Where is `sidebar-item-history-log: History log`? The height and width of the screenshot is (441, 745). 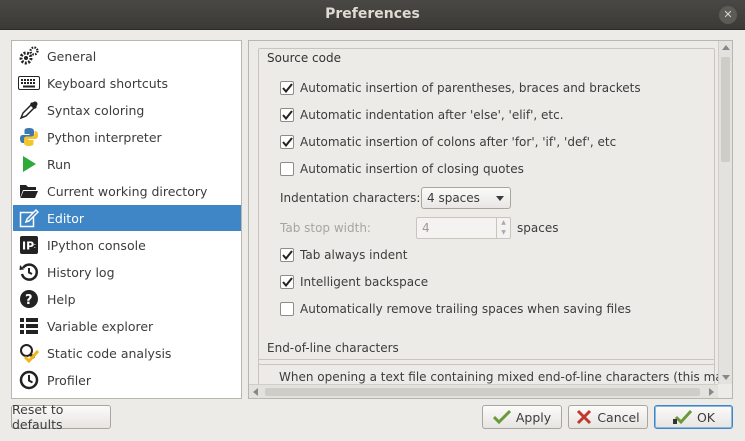 sidebar-item-history-log: History log is located at coordinates (127, 272).